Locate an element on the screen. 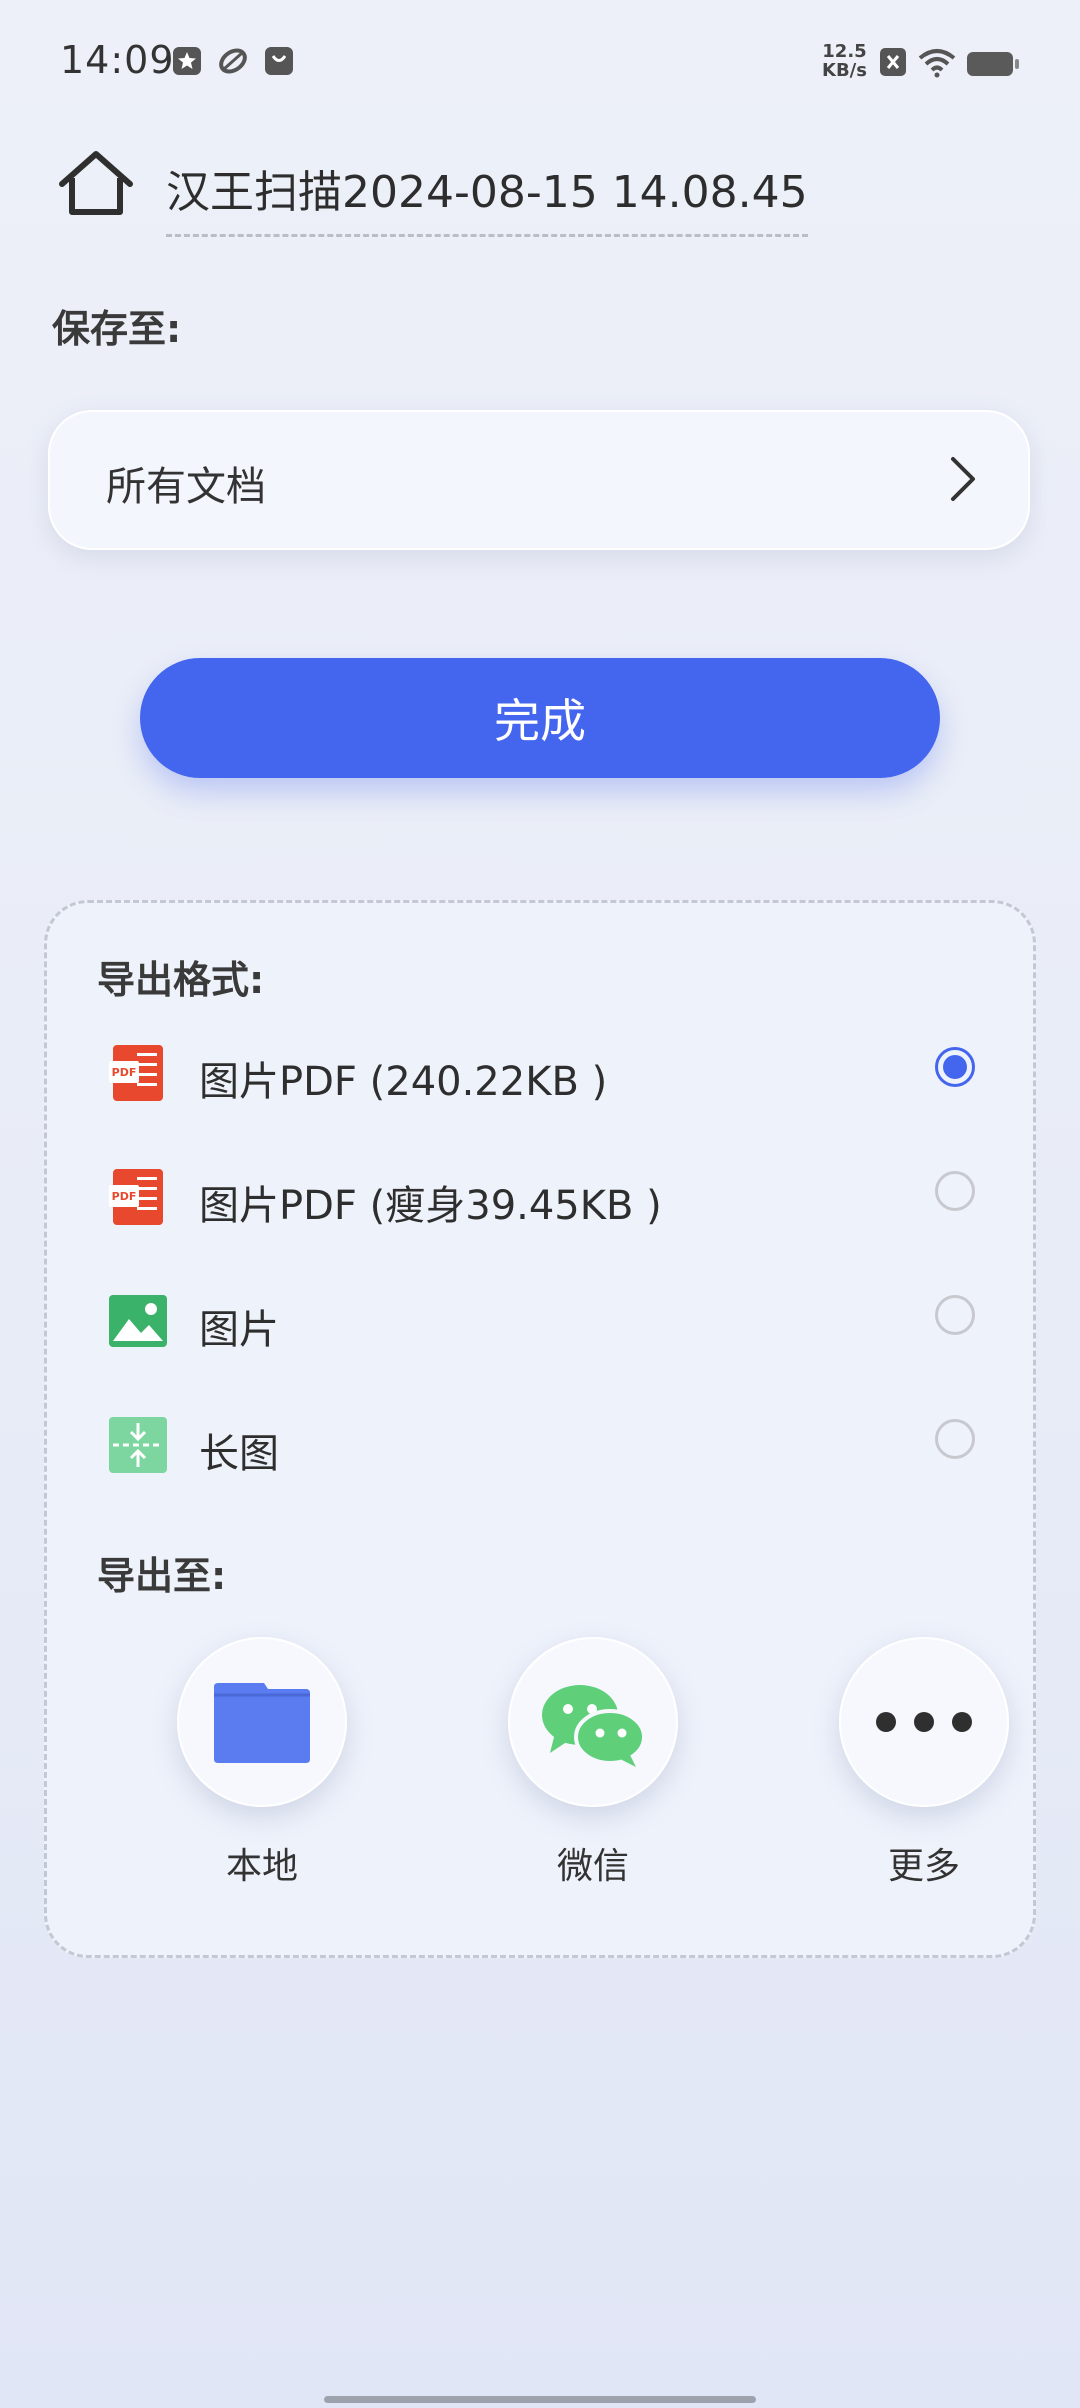 This screenshot has height=2408, width=1080. format-option-label: 长图 is located at coordinates (239, 1454).